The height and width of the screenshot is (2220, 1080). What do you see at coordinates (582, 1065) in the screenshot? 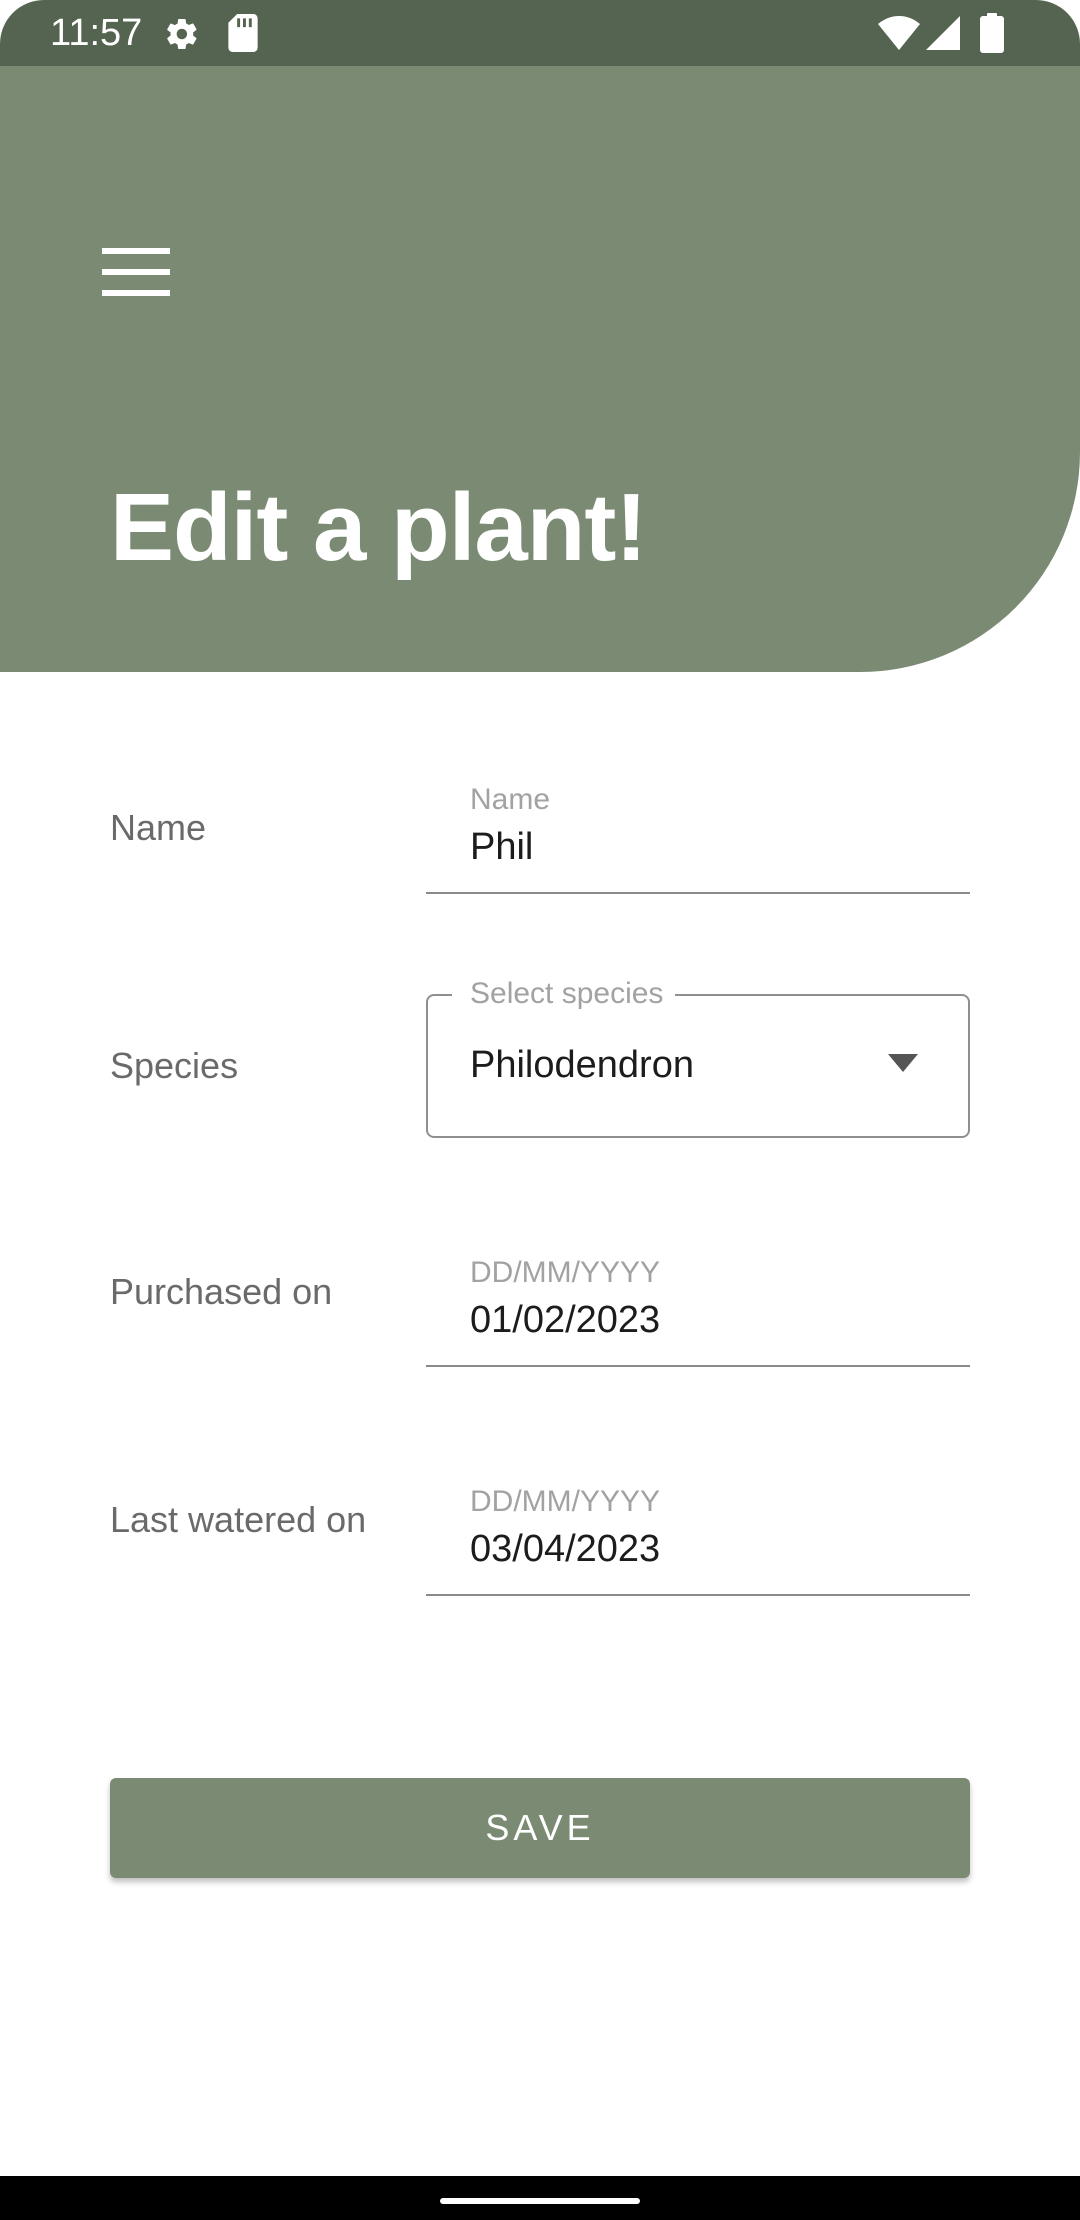
I see `species-selected-value: Philodendron` at bounding box center [582, 1065].